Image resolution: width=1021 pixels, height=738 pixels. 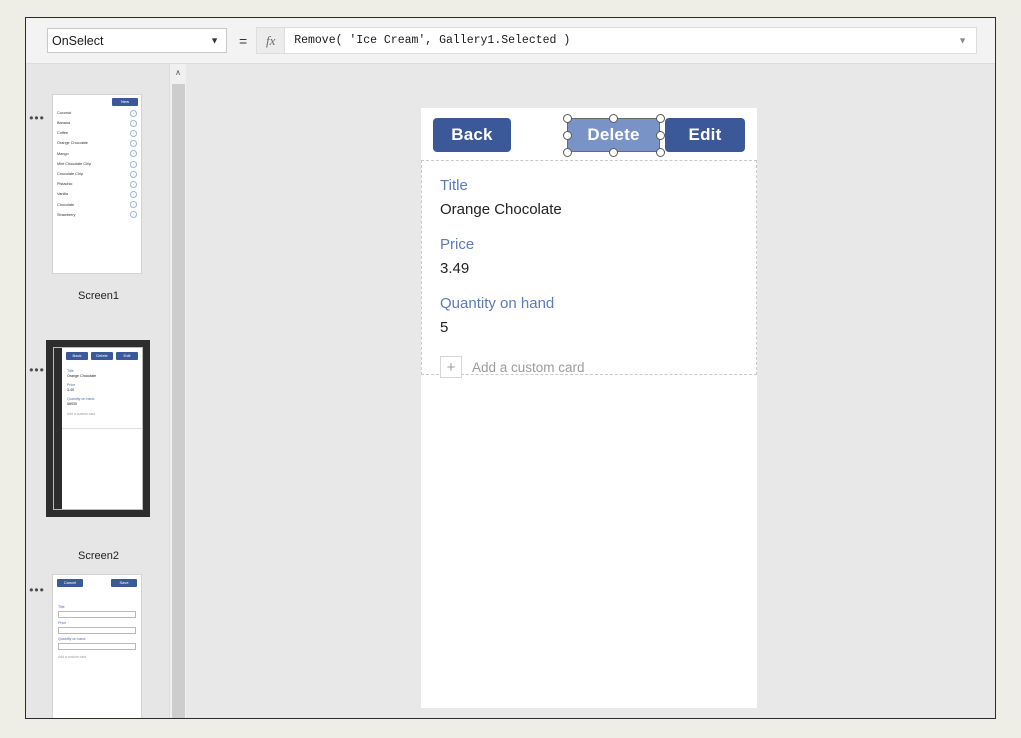 I want to click on list-item: Chocolate ›, so click(x=97, y=205).